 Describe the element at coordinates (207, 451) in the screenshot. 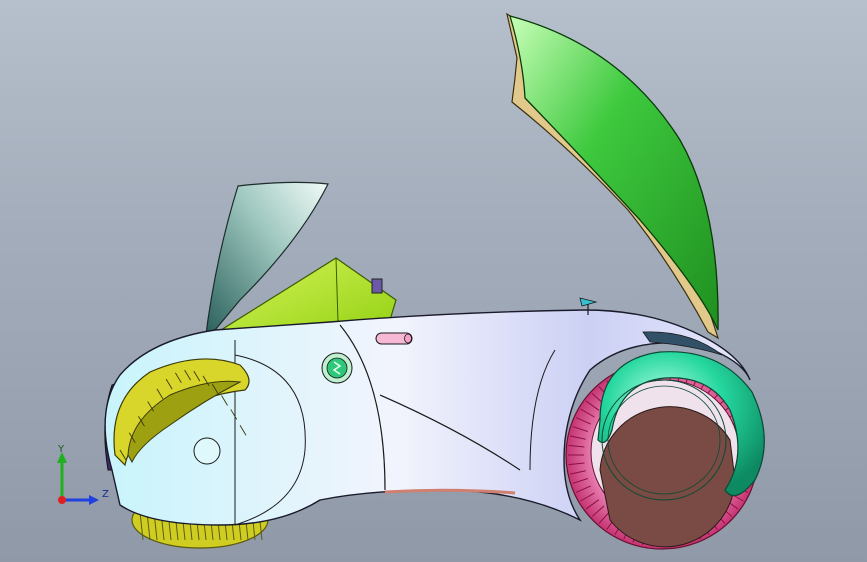

I see `front-round-lamp` at that location.